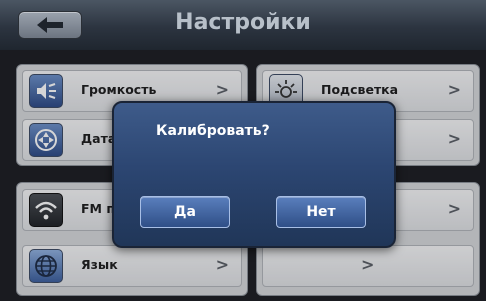 This screenshot has width=486, height=301. I want to click on page-title: Настройки, so click(243, 22).